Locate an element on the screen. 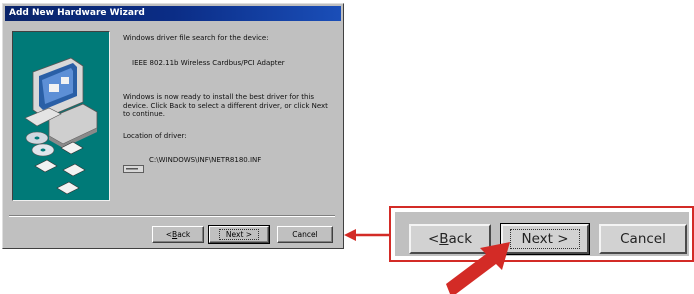 Image resolution: width=694 pixels, height=294 pixels. divider is located at coordinates (172, 216).